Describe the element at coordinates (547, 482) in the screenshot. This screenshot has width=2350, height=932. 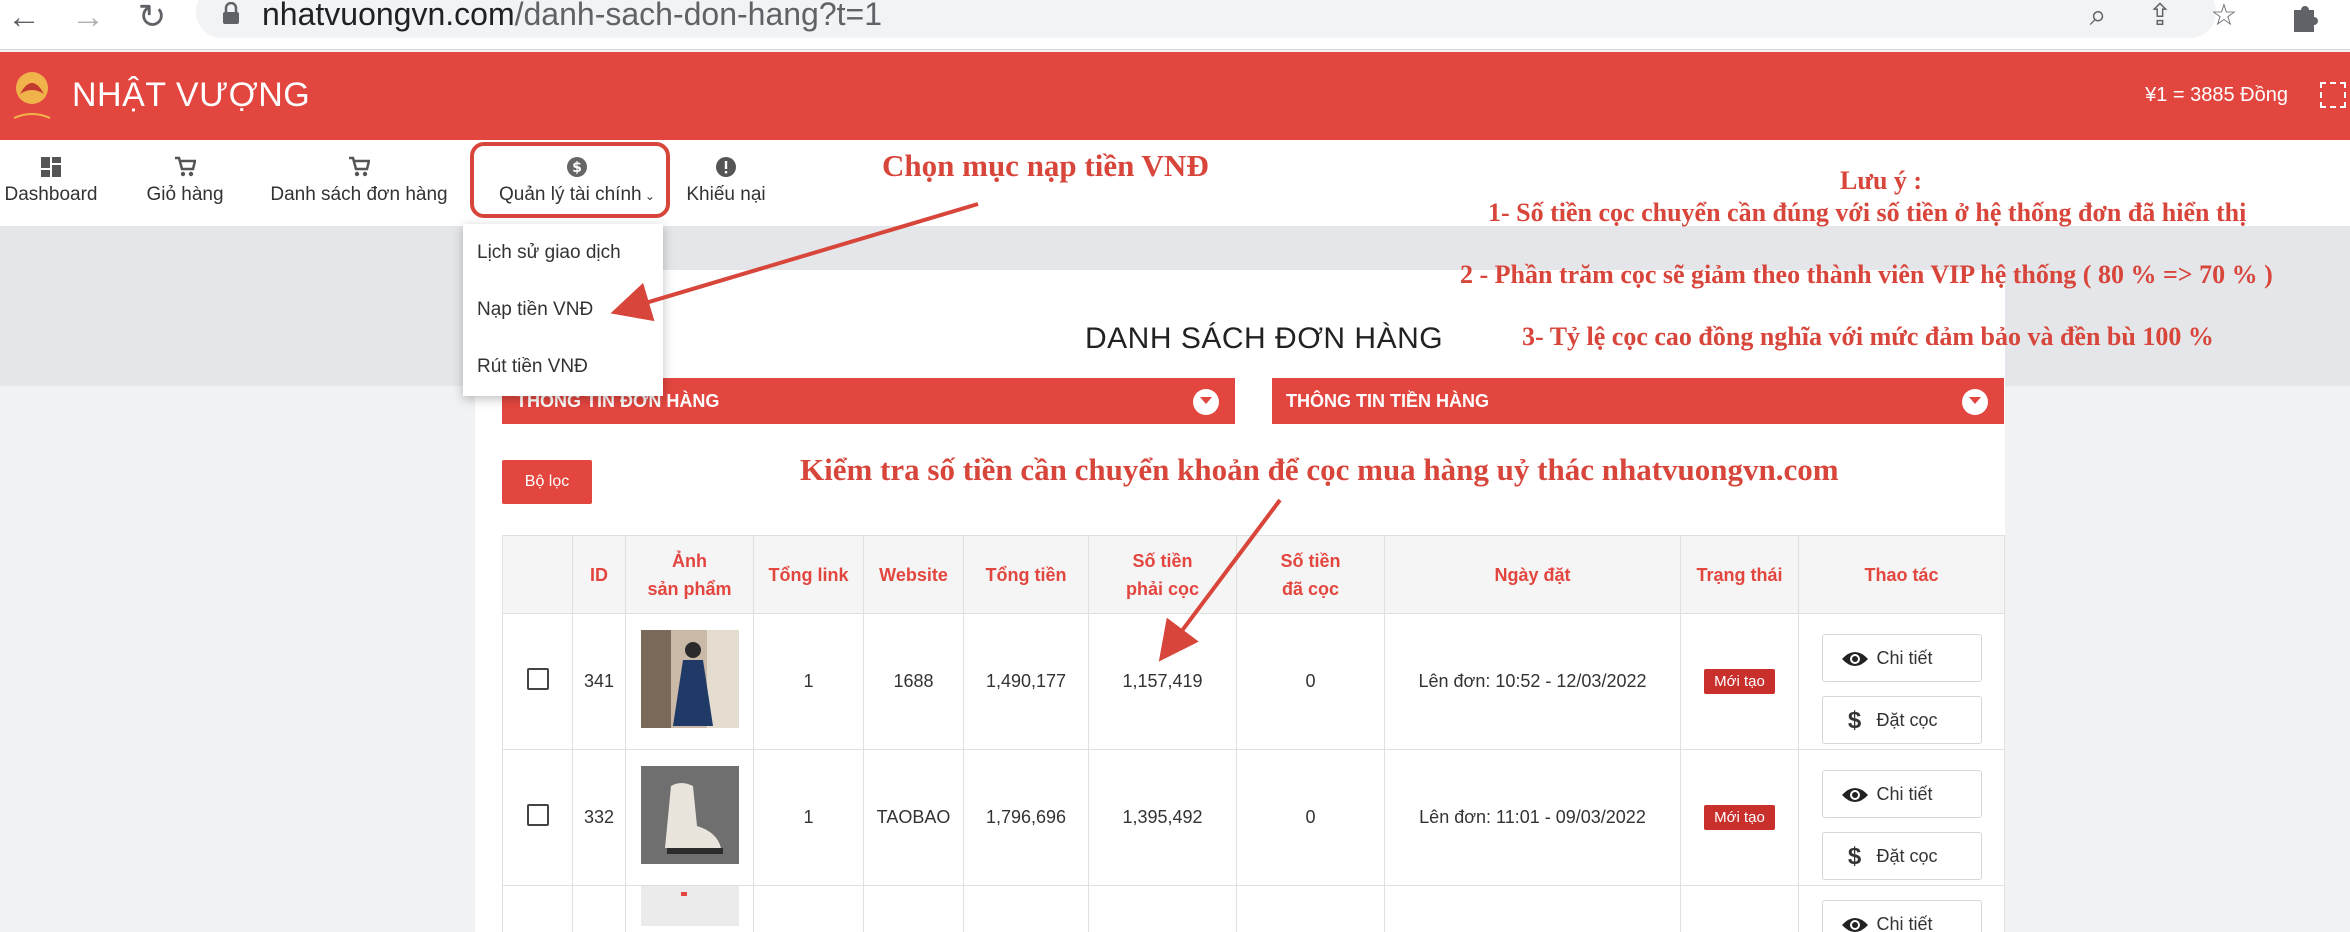
I see `filter-button: Bộ lọc` at that location.